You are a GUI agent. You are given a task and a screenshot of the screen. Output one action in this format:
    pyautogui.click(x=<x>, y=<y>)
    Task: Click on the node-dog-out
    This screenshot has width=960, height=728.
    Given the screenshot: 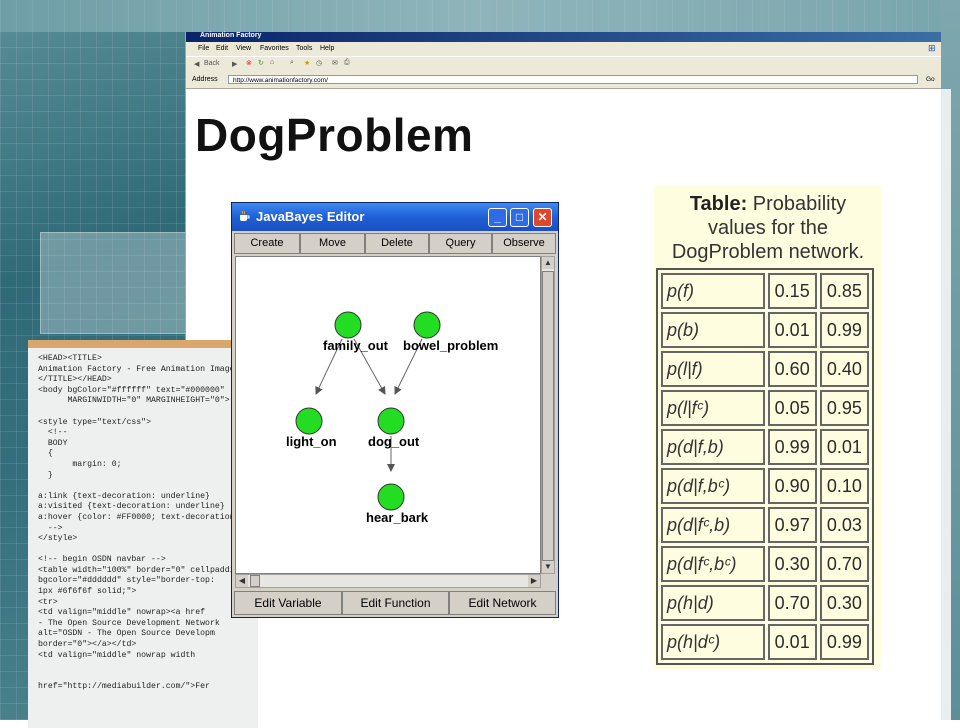 What is the action you would take?
    pyautogui.click(x=391, y=421)
    